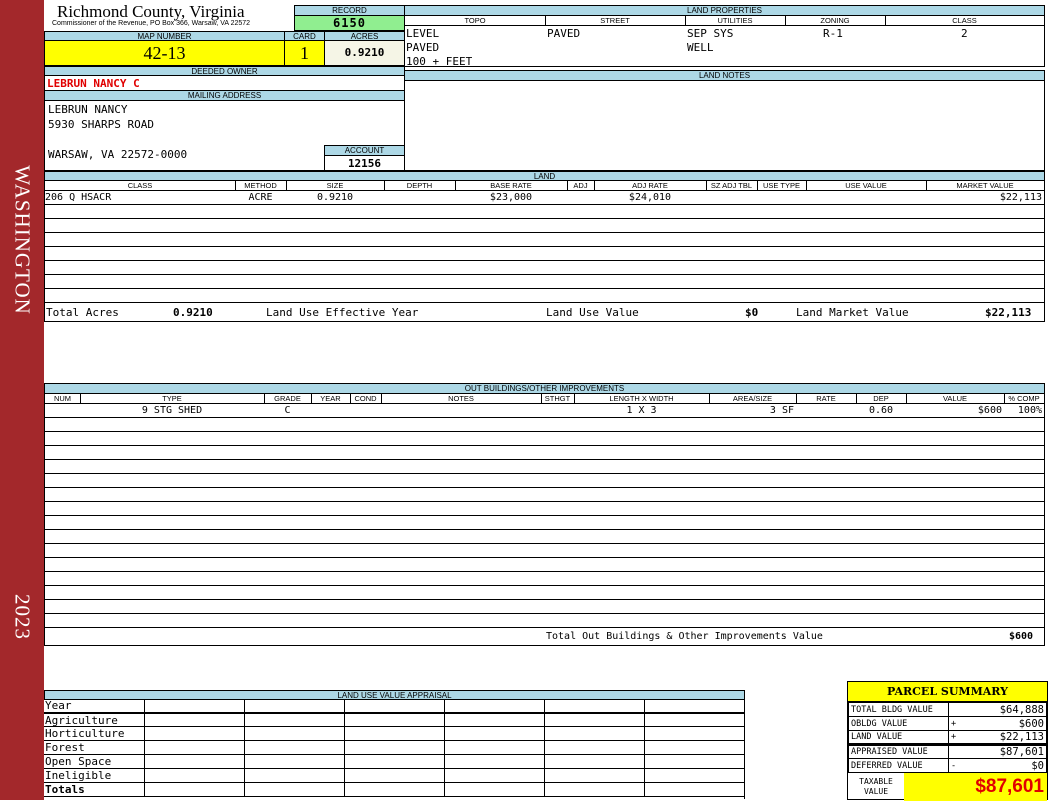 This screenshot has height=801, width=1050. Describe the element at coordinates (1024, 398) in the screenshot. I see `column-header: % COMP` at that location.